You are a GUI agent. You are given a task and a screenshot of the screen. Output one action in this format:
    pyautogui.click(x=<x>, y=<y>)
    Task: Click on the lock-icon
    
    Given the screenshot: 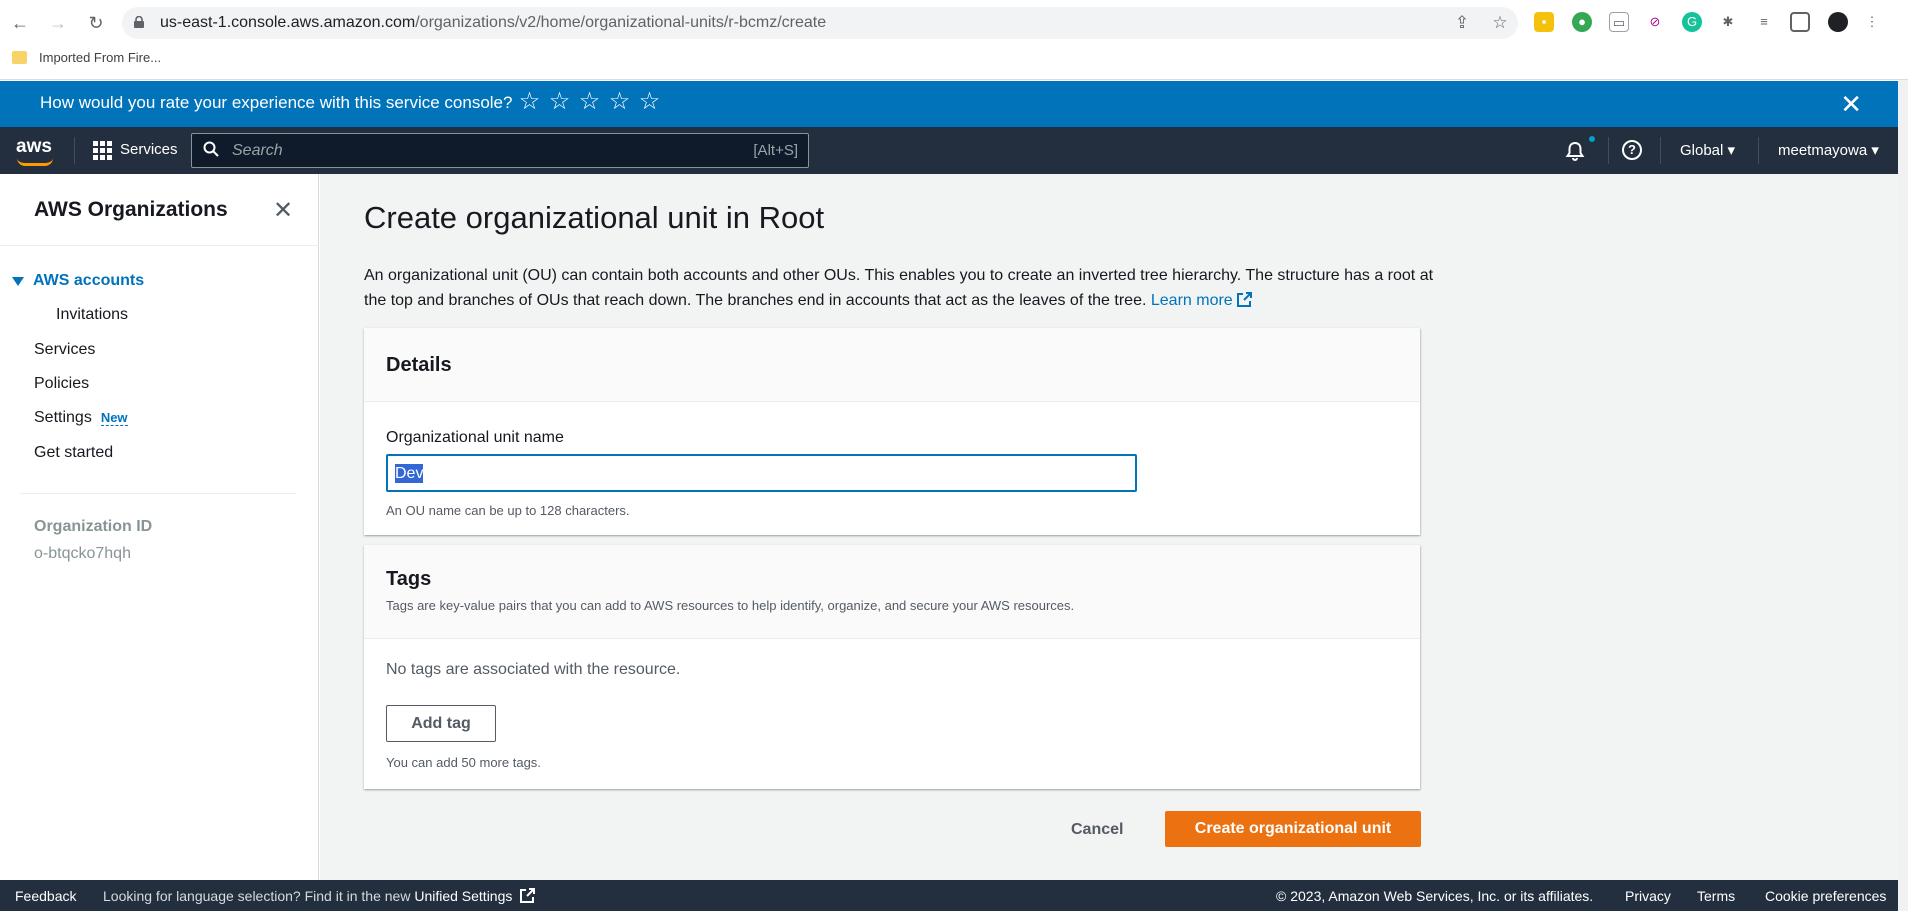 What is the action you would take?
    pyautogui.click(x=139, y=22)
    